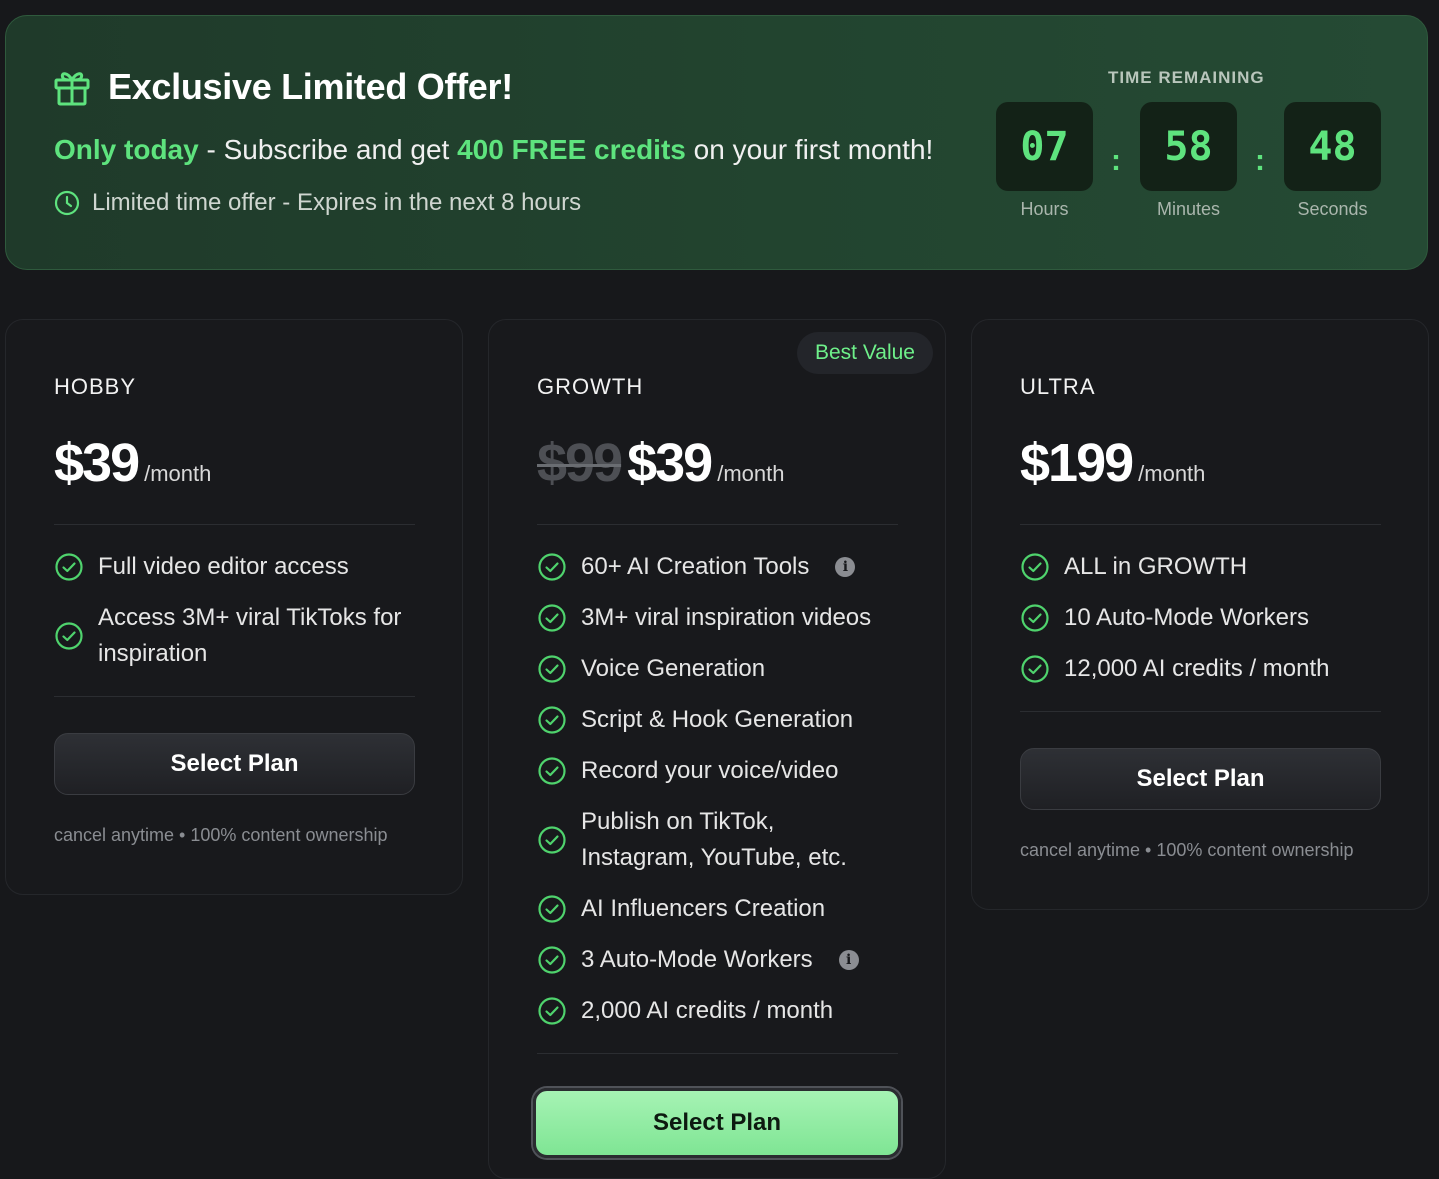 This screenshot has width=1439, height=1179. I want to click on feature-text: 10 Auto-Mode Workers, so click(1187, 617).